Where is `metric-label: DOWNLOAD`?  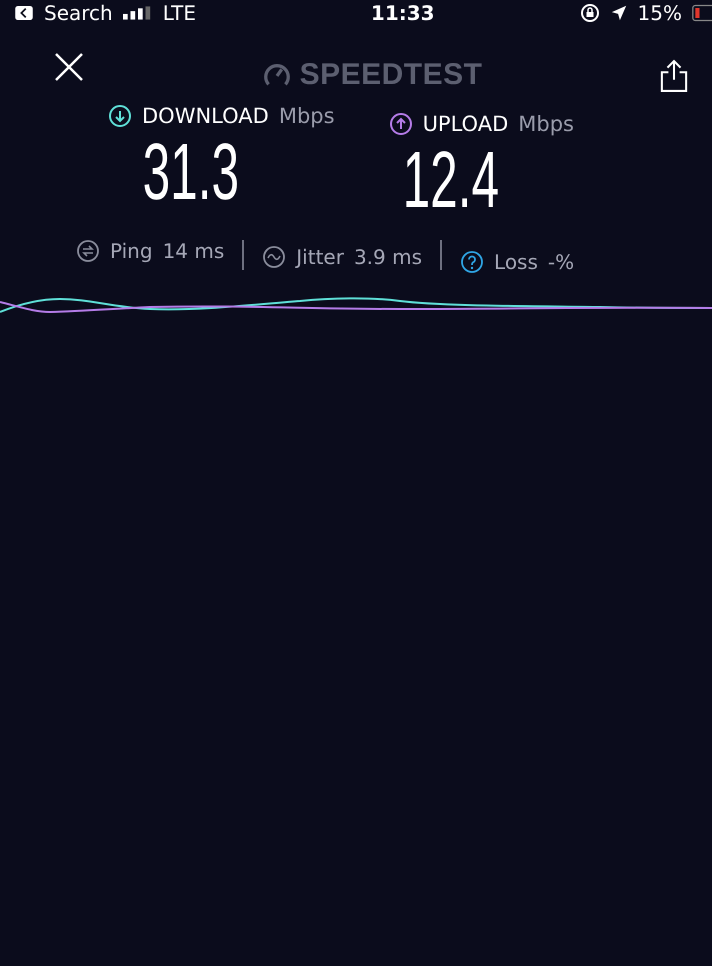 metric-label: DOWNLOAD is located at coordinates (205, 116).